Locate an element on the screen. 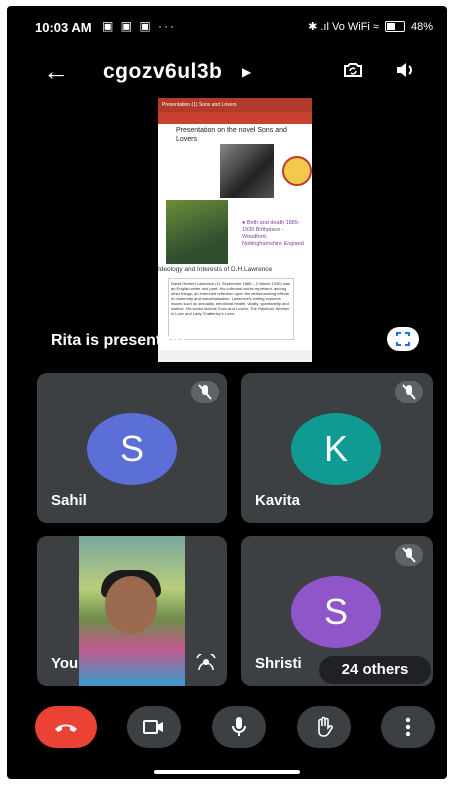  phone-hangup-icon is located at coordinates (66, 728).